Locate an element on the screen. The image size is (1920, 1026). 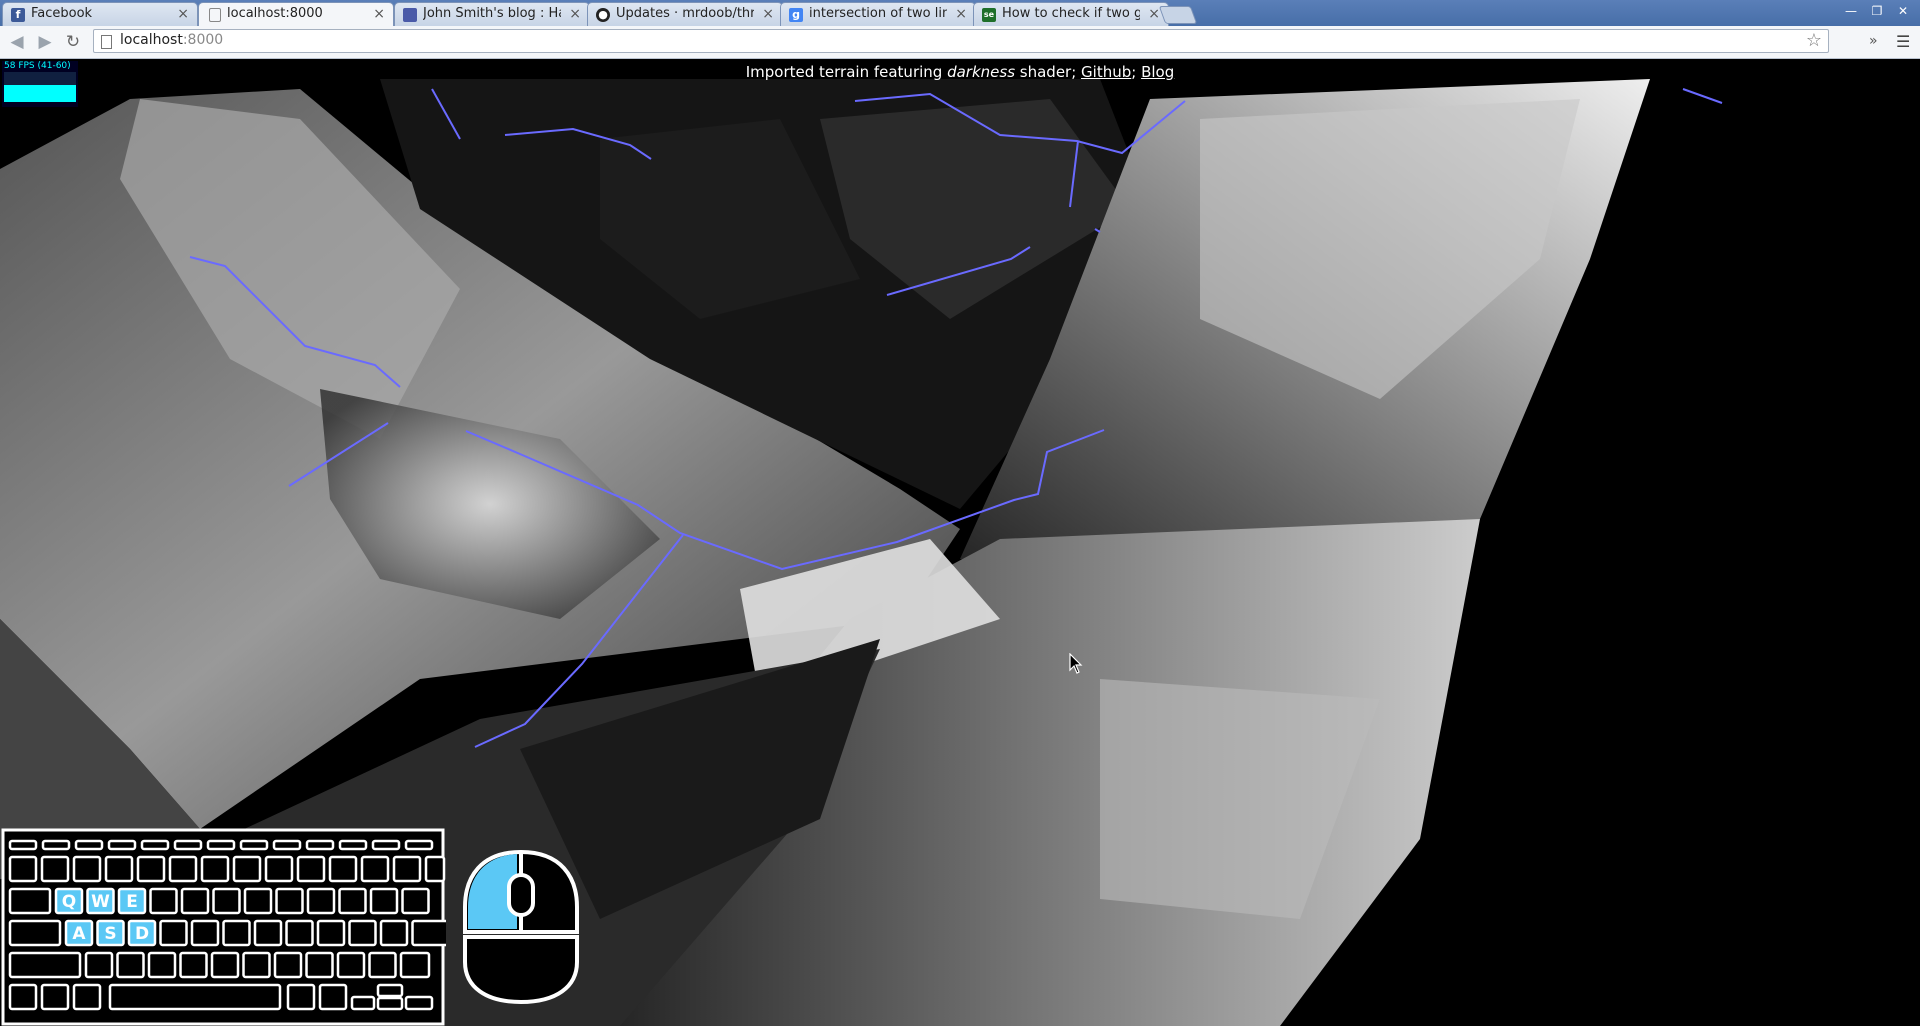
tab-label: Updates · mrdoob/thr is located at coordinates (685, 13).